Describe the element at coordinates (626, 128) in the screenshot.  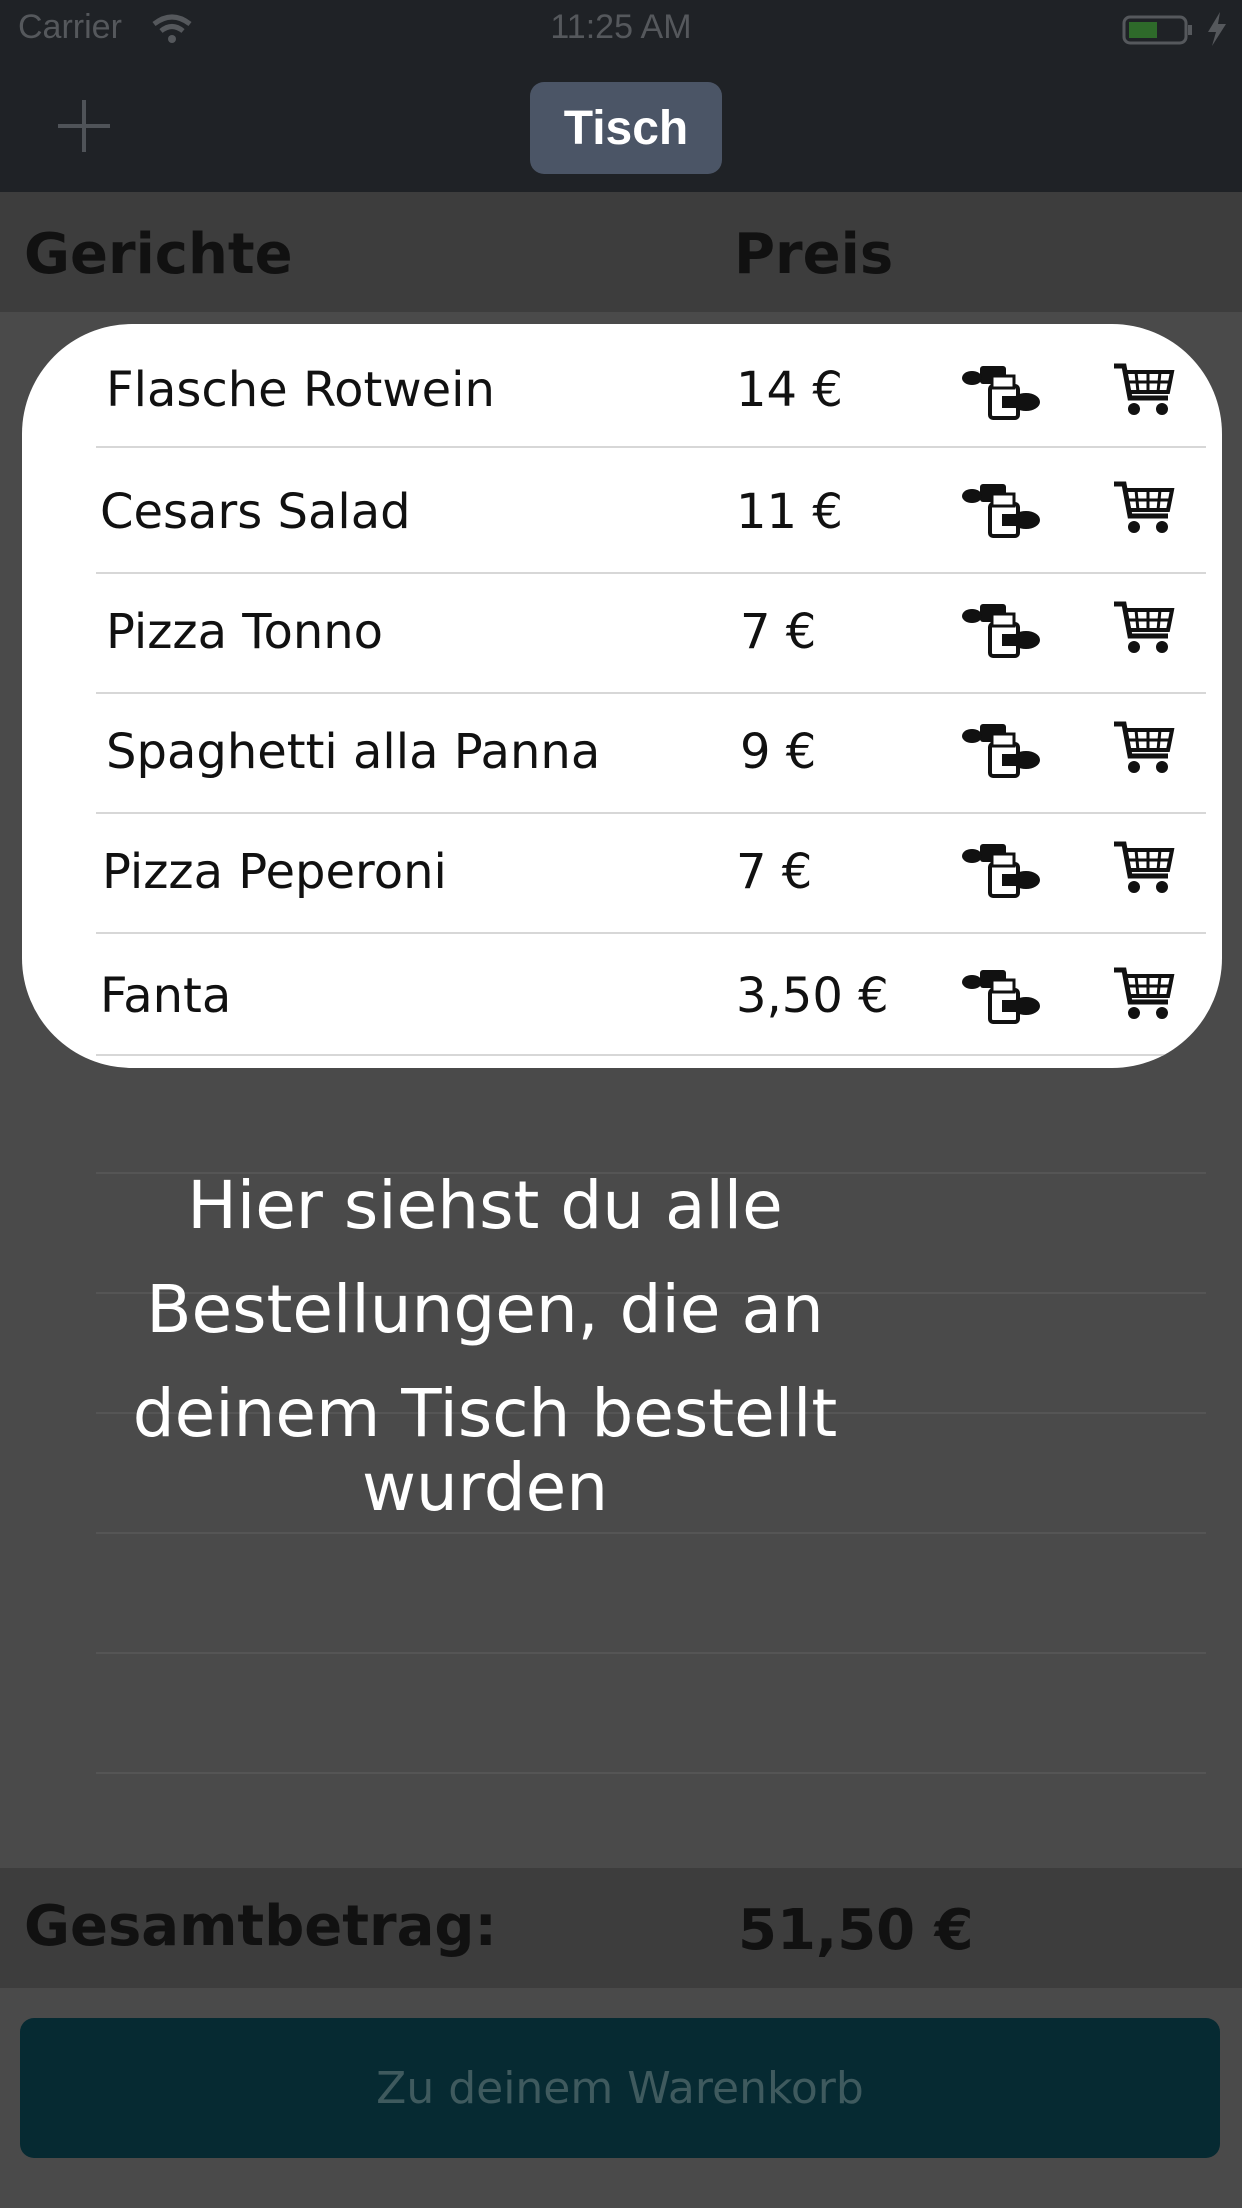
I see `tab-tisch: Tisch` at that location.